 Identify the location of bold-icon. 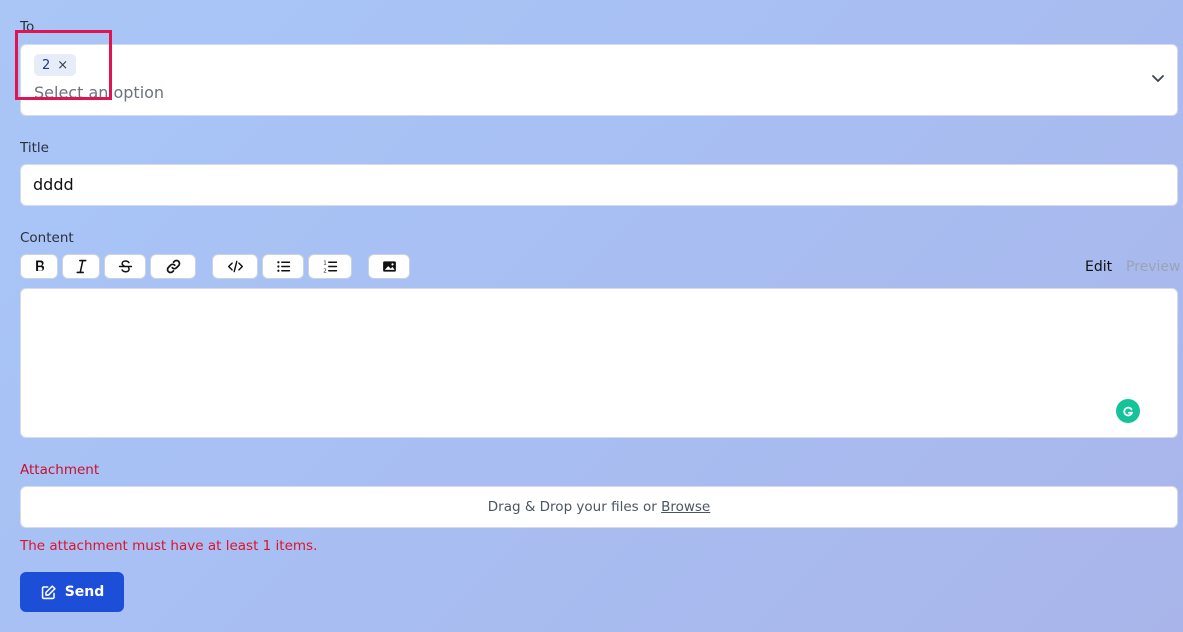
(39, 266).